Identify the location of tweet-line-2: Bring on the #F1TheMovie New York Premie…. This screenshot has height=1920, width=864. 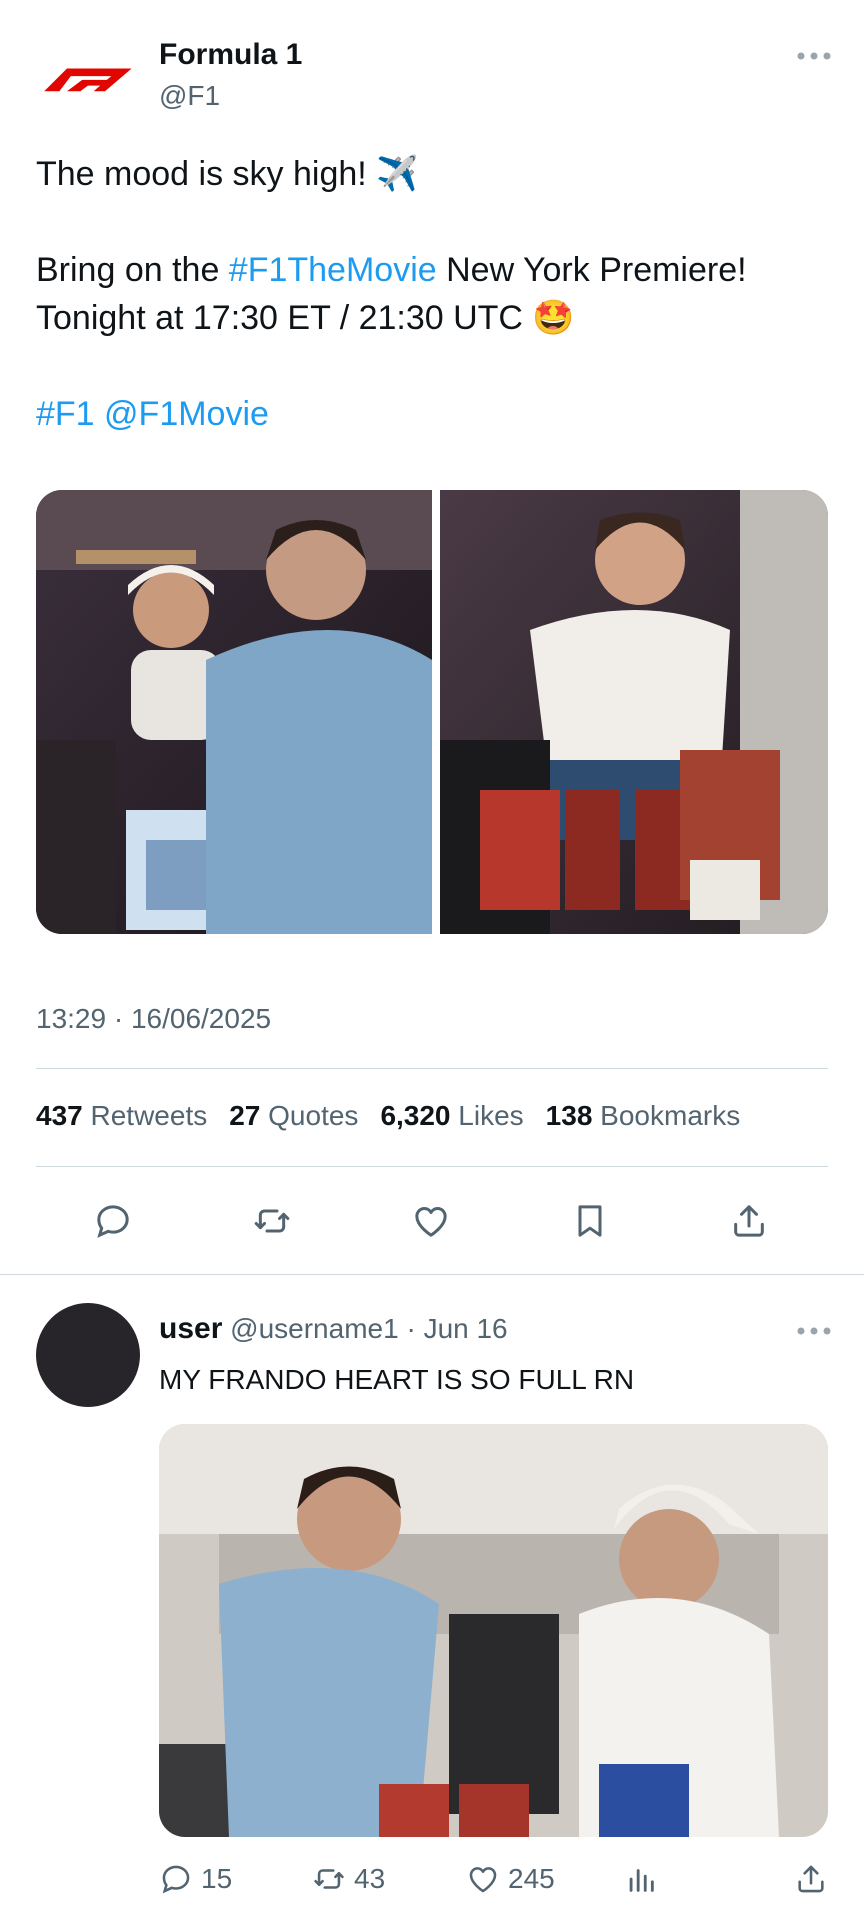
(431, 270).